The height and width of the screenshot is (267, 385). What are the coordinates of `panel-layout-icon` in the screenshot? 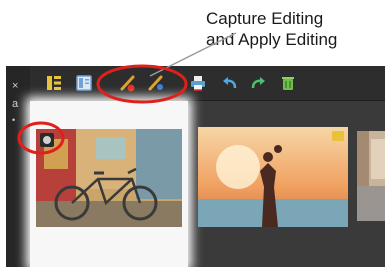 It's located at (54, 83).